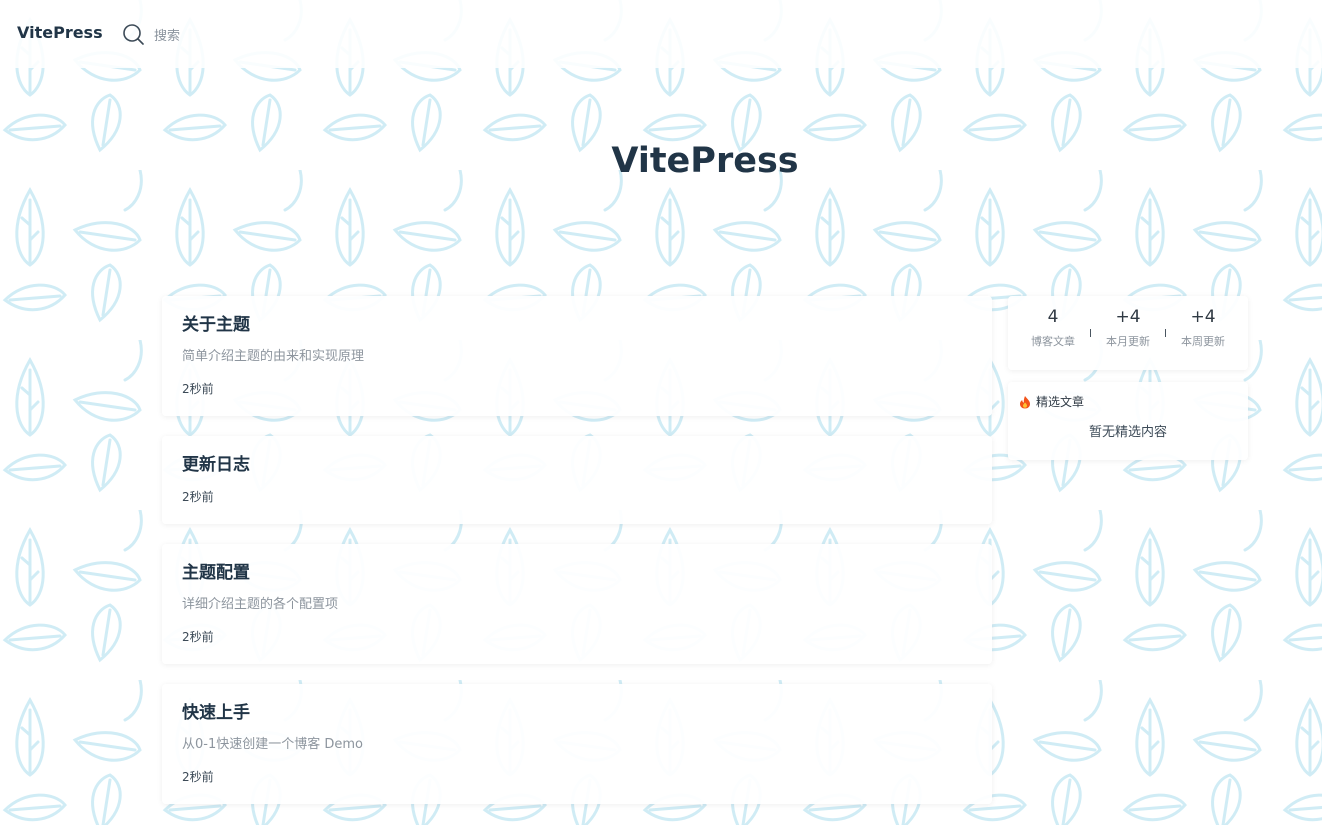 Image resolution: width=1322 pixels, height=825 pixels. Describe the element at coordinates (577, 356) in the screenshot. I see `post-card: 关于主题 简单介绍主题的由来和实现原理 2秒前` at that location.